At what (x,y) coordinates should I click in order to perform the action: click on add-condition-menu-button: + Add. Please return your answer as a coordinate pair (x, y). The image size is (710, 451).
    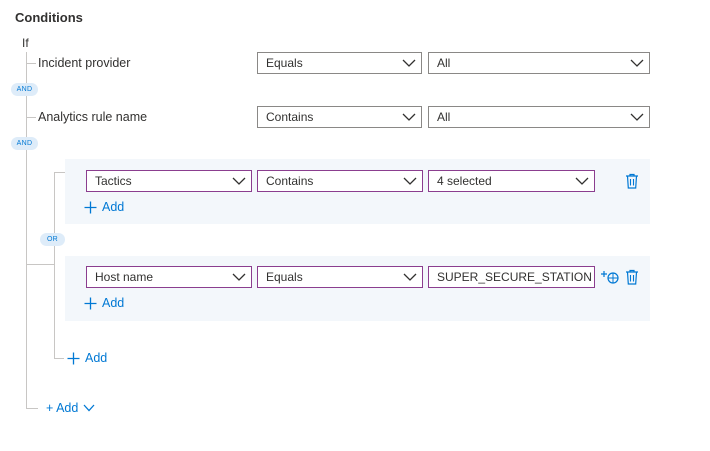
    Looking at the image, I should click on (70, 408).